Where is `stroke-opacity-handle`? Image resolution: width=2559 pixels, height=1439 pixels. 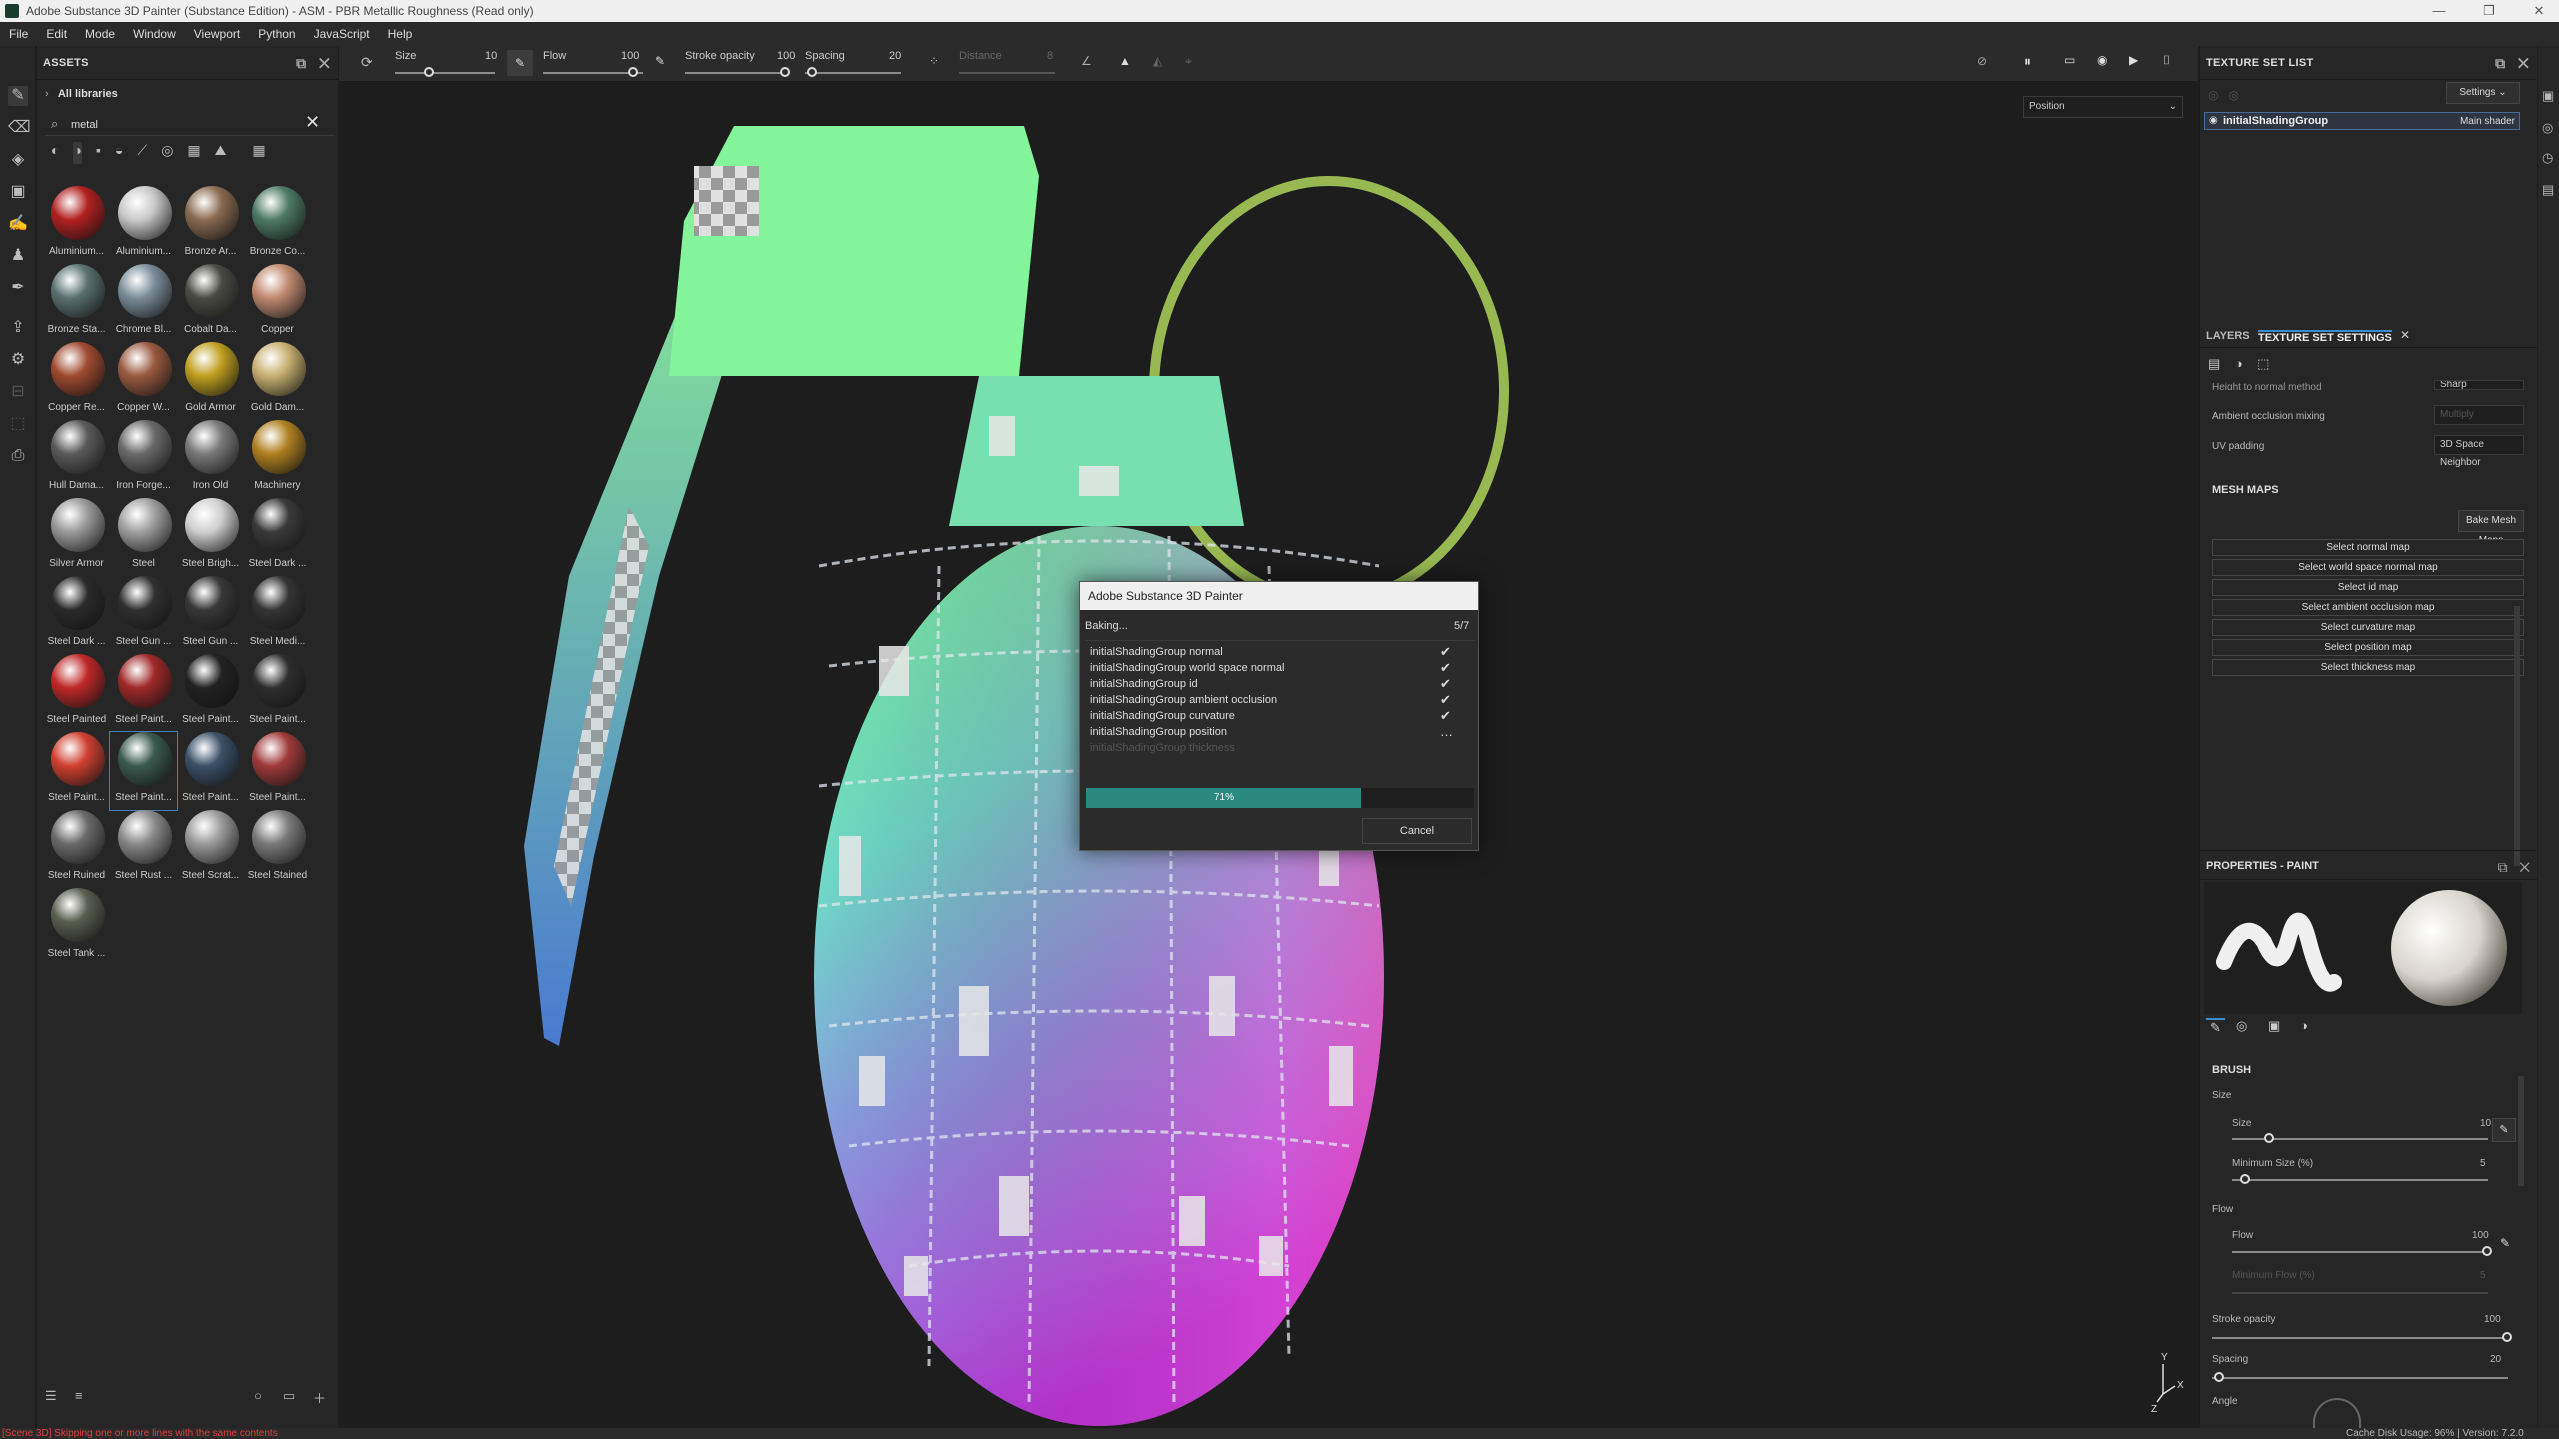 stroke-opacity-handle is located at coordinates (785, 72).